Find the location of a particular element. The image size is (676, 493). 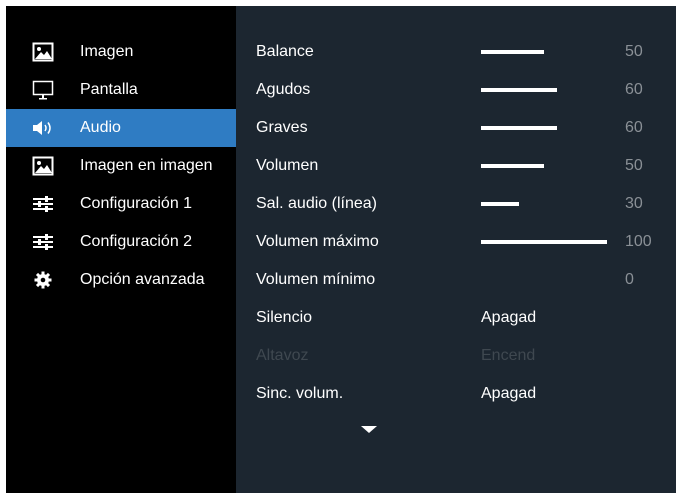

setting-label: Volumen mínimo is located at coordinates (316, 279).